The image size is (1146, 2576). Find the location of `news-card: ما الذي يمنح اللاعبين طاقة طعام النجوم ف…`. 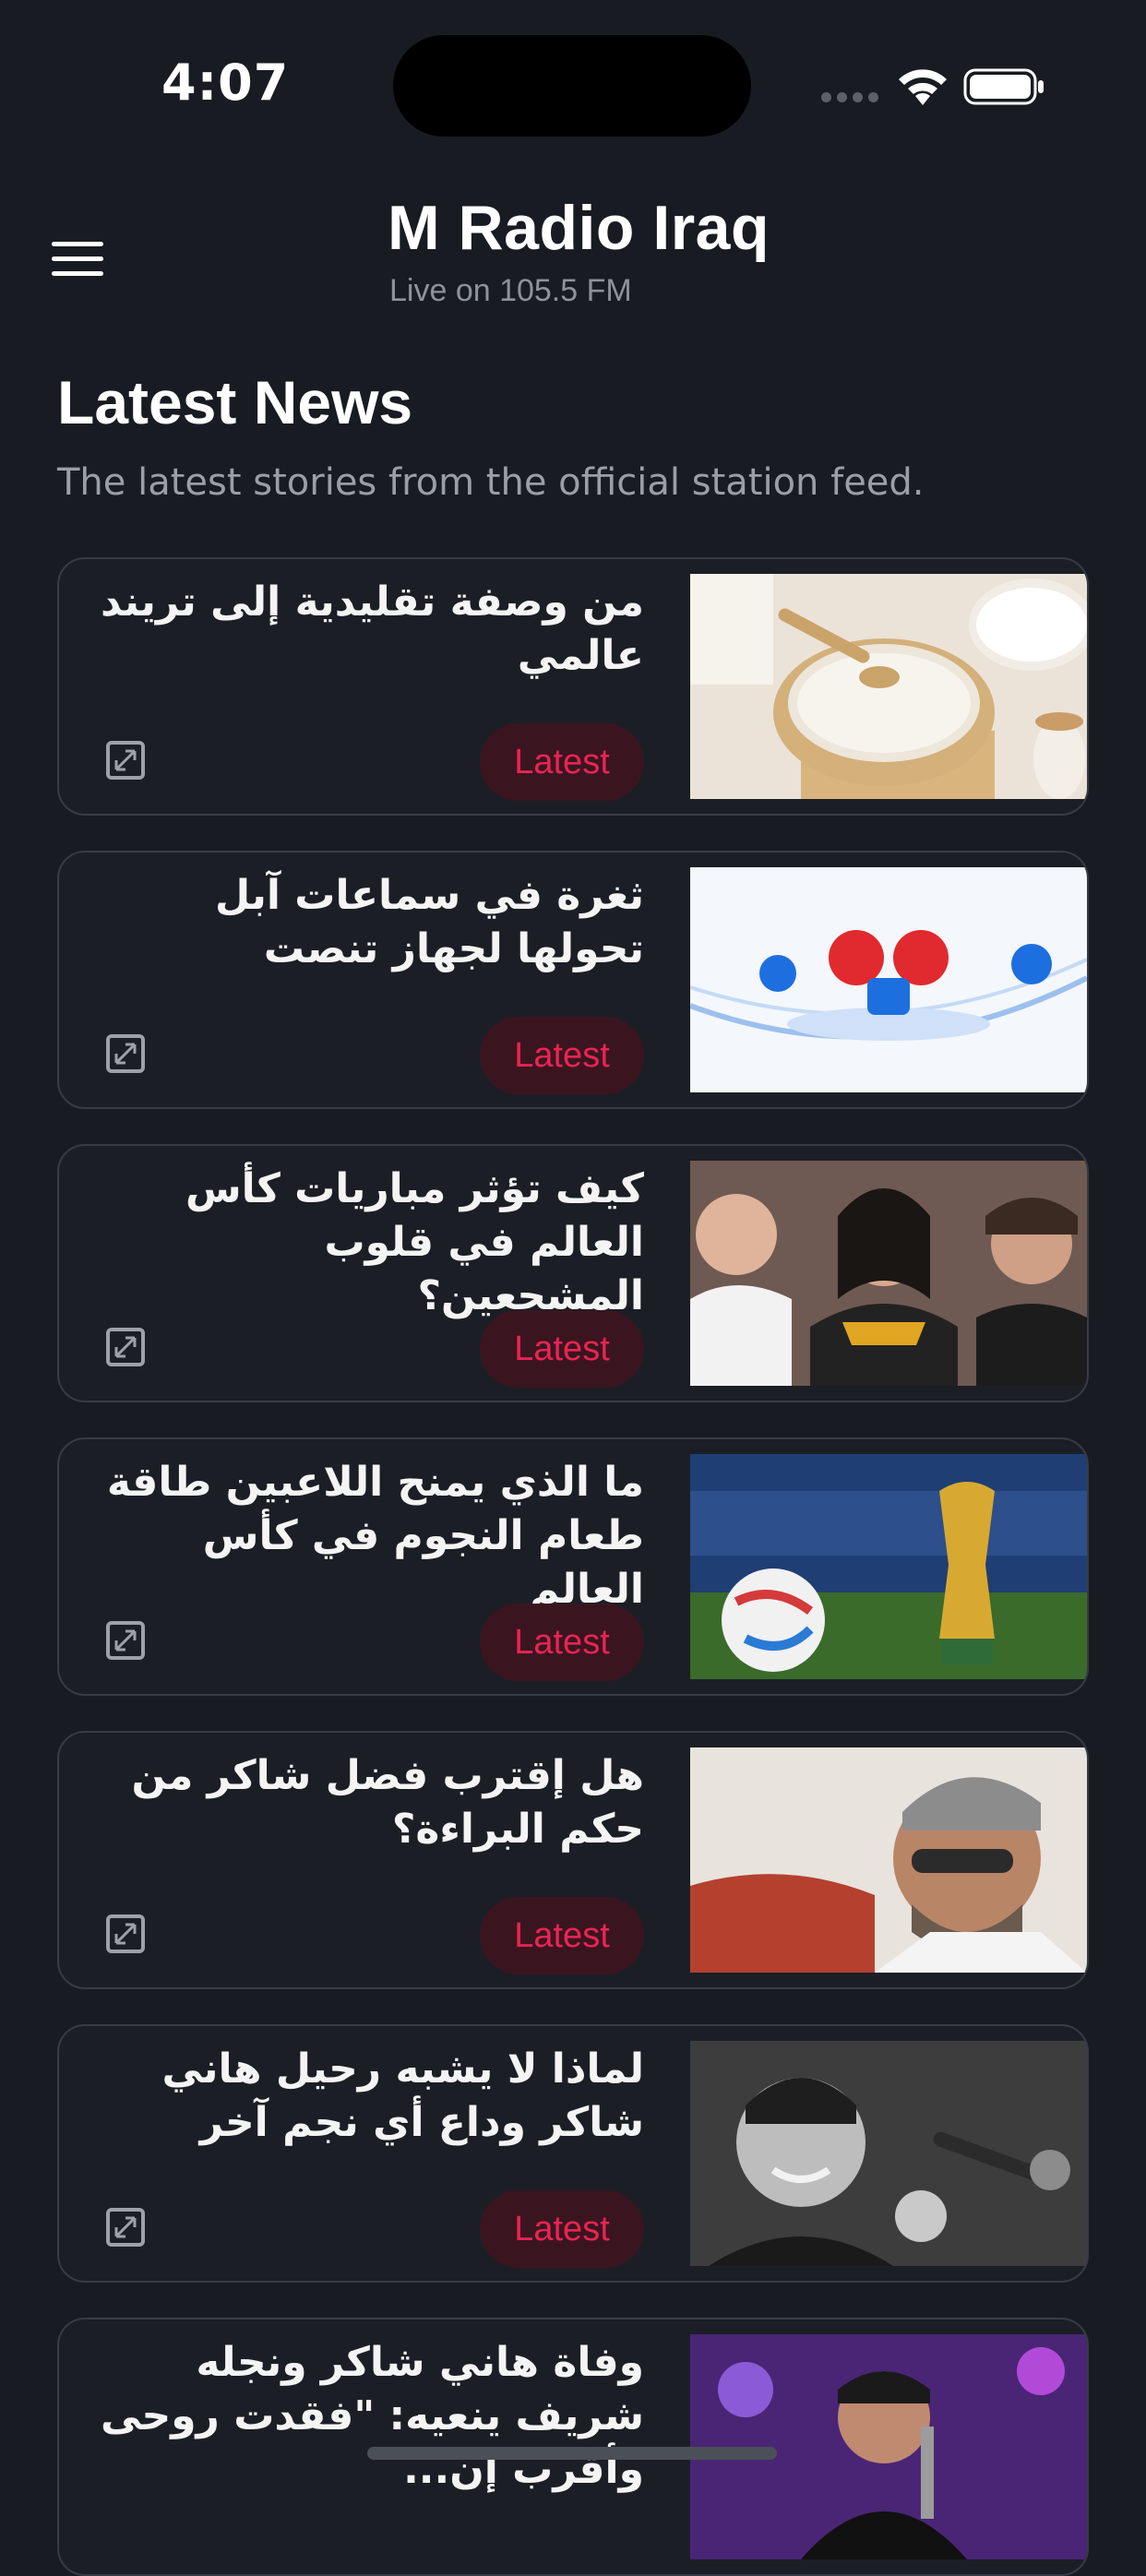

news-card: ما الذي يمنح اللاعبين طاقة طعام النجوم ف… is located at coordinates (573, 1566).